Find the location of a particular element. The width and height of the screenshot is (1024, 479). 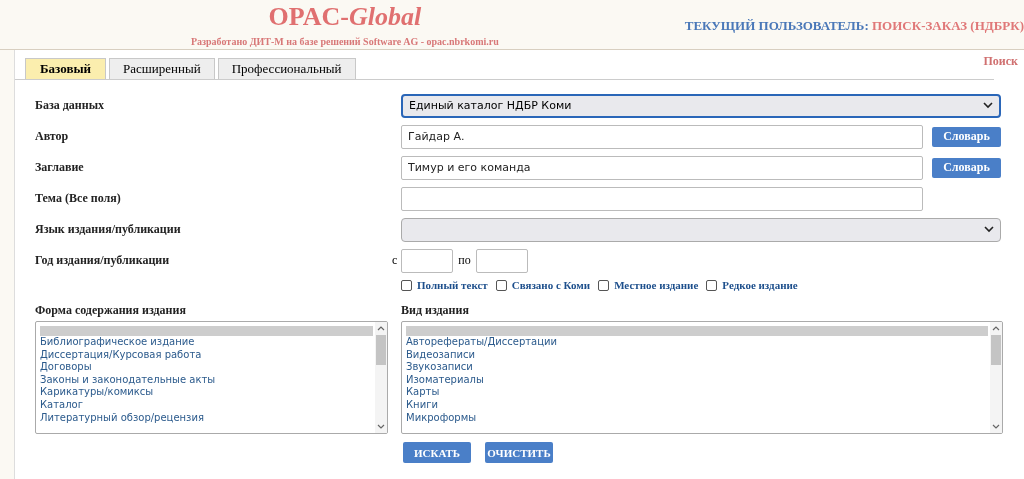

list-box: Библиографическое издание Диссертация/Курсовая работа Договоры Законы и законодательные акты Карикатуры/комиксы Каталог Литературный обзор/рецензия is located at coordinates (211, 377).